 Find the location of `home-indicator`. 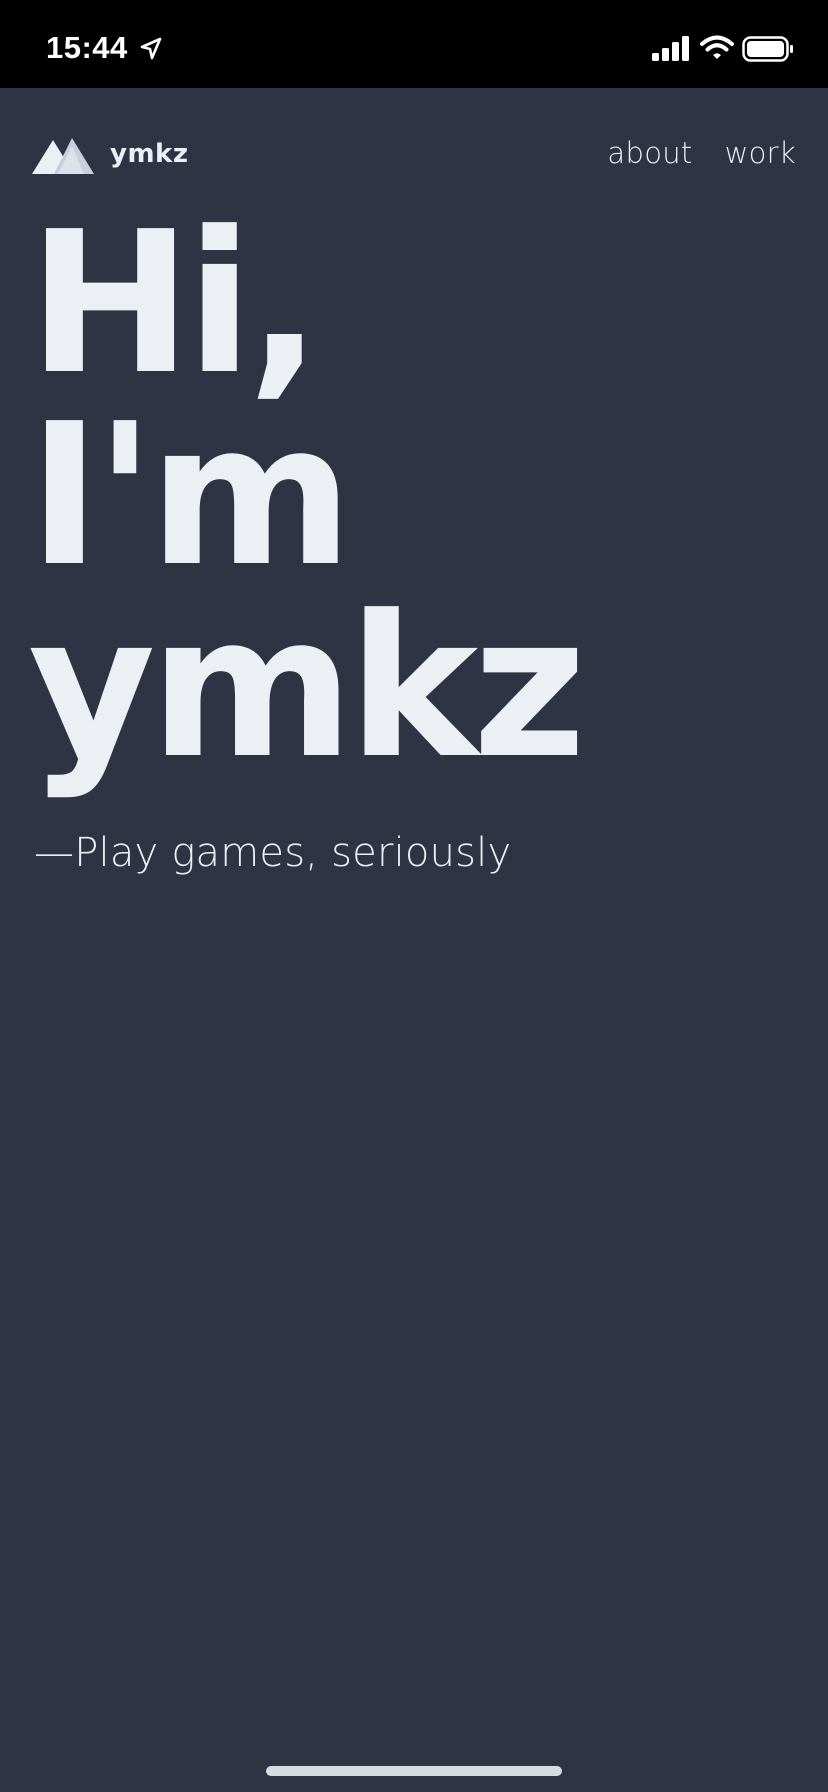

home-indicator is located at coordinates (414, 1771).